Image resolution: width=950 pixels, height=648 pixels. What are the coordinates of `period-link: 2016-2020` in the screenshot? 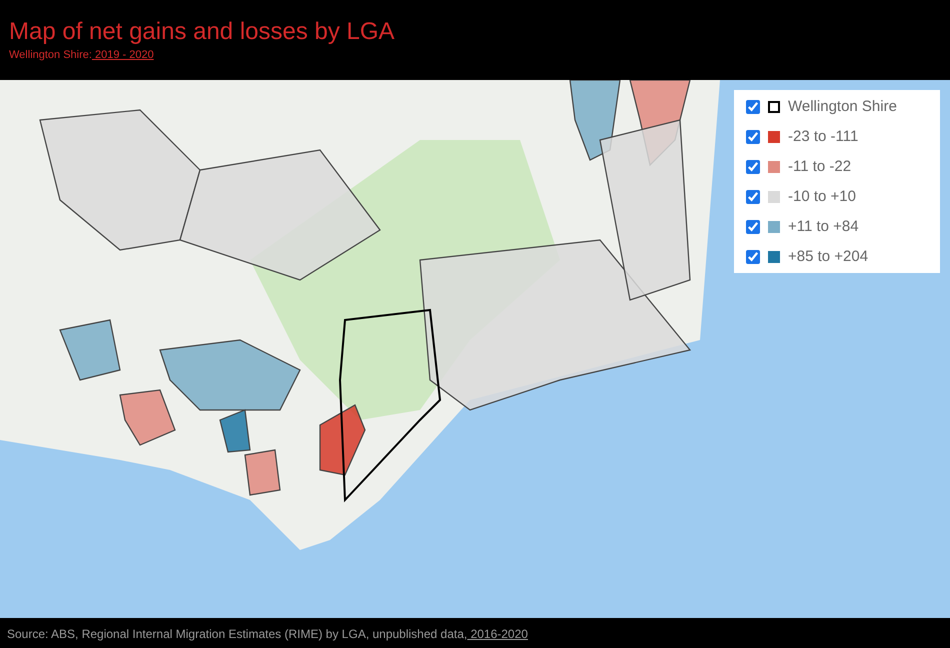 It's located at (497, 637).